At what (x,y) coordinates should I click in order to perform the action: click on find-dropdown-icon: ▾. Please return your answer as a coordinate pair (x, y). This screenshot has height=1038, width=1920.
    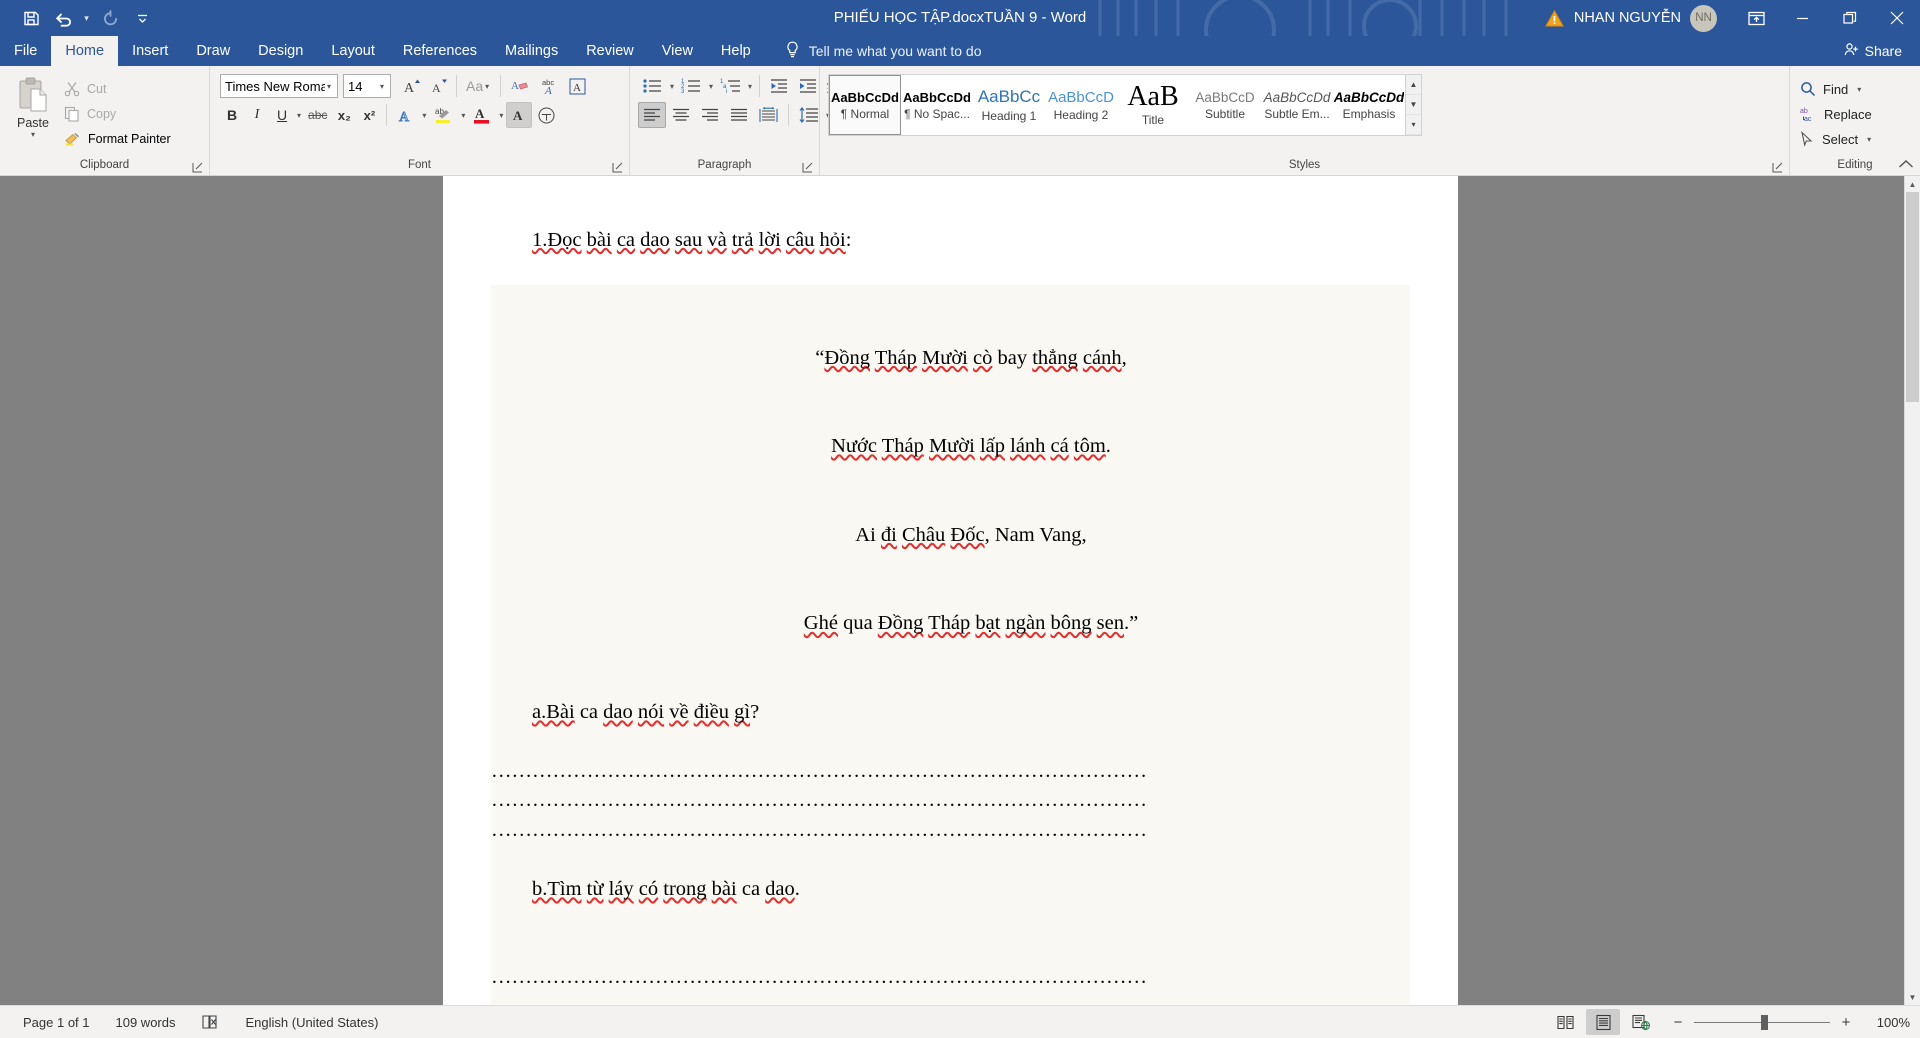
    Looking at the image, I should click on (1859, 89).